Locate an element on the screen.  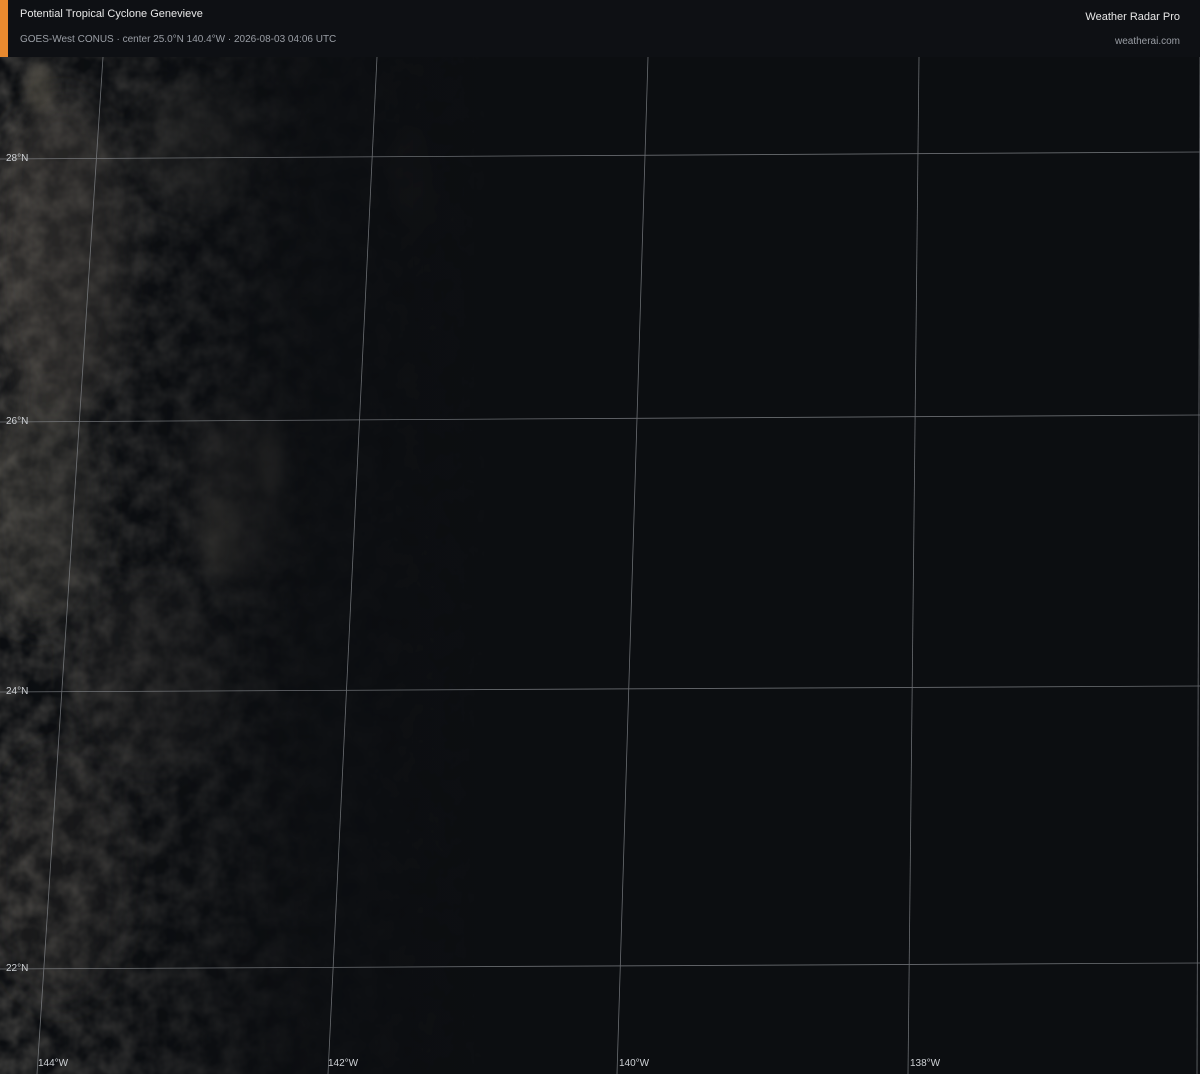
storm-title: Potential Tropical Cyclone Genevieve is located at coordinates (111, 14).